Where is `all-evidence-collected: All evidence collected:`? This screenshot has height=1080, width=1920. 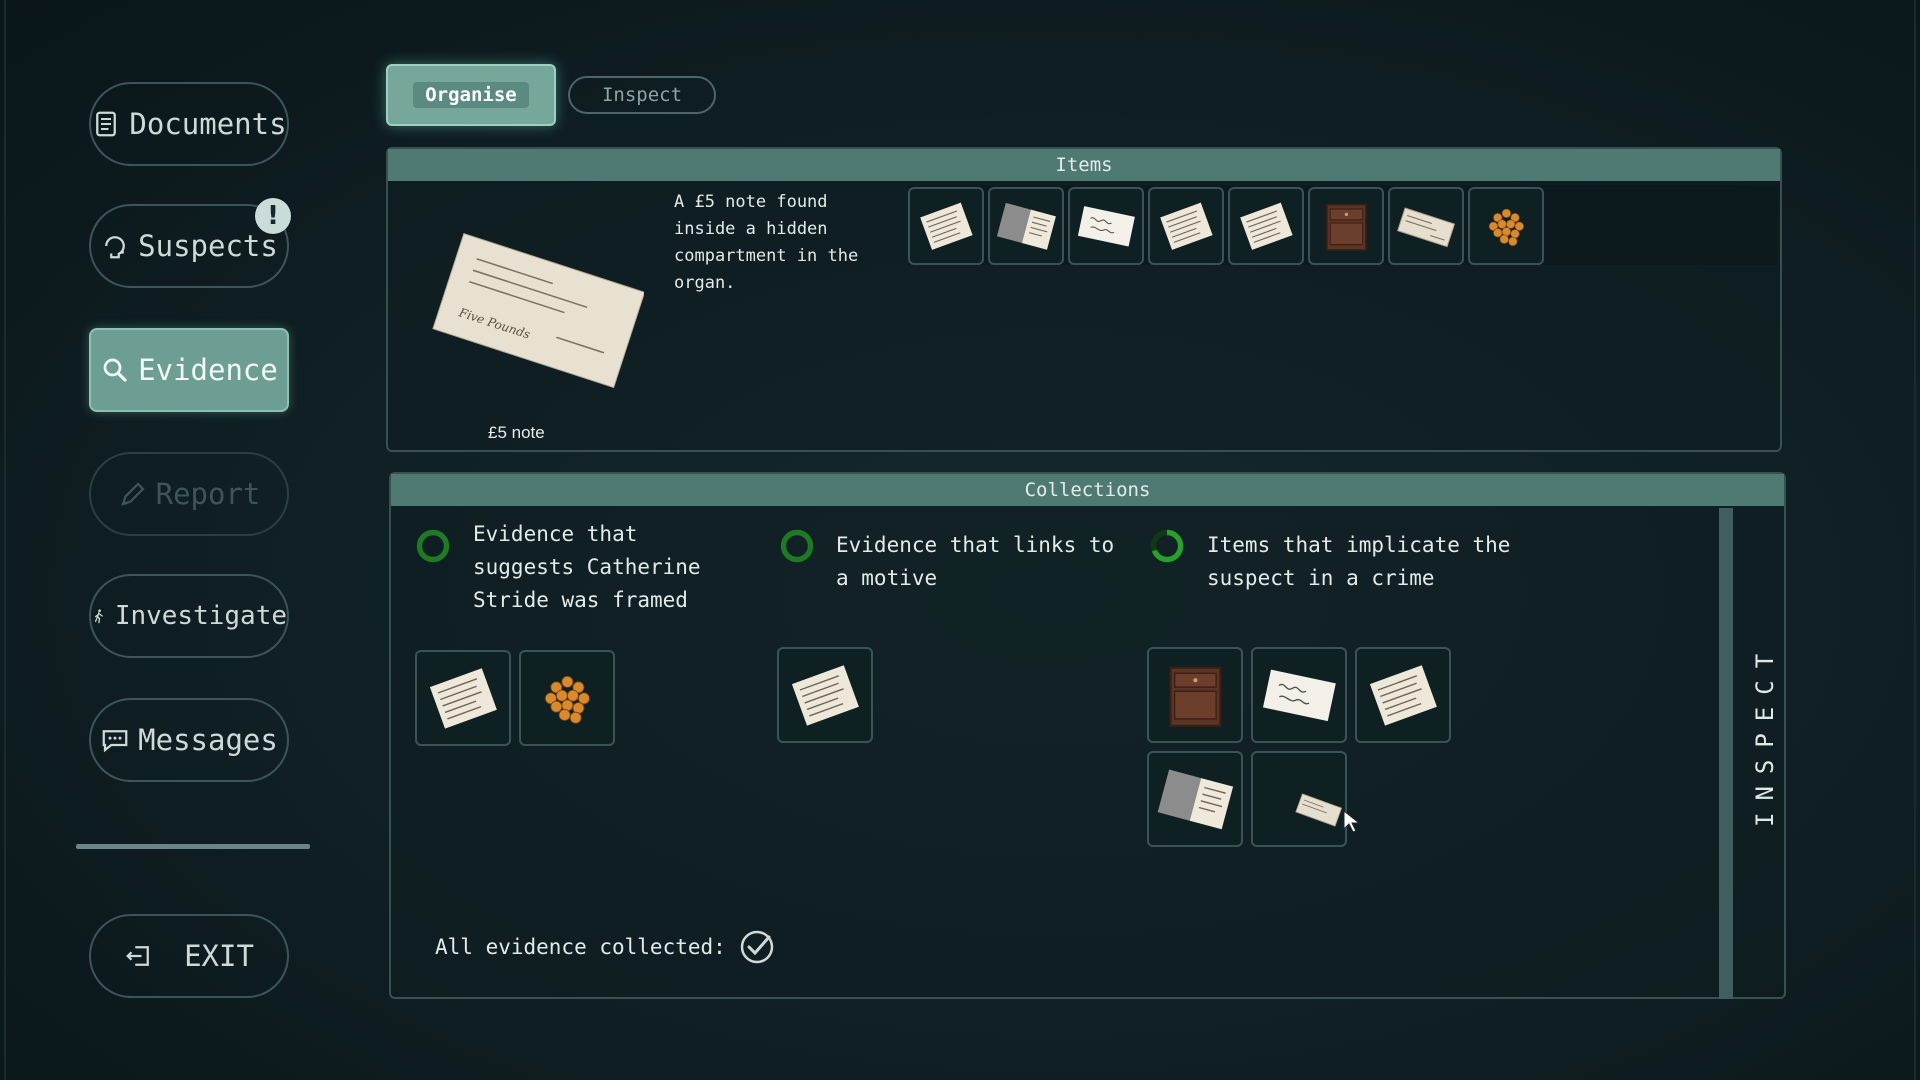 all-evidence-collected: All evidence collected: is located at coordinates (605, 947).